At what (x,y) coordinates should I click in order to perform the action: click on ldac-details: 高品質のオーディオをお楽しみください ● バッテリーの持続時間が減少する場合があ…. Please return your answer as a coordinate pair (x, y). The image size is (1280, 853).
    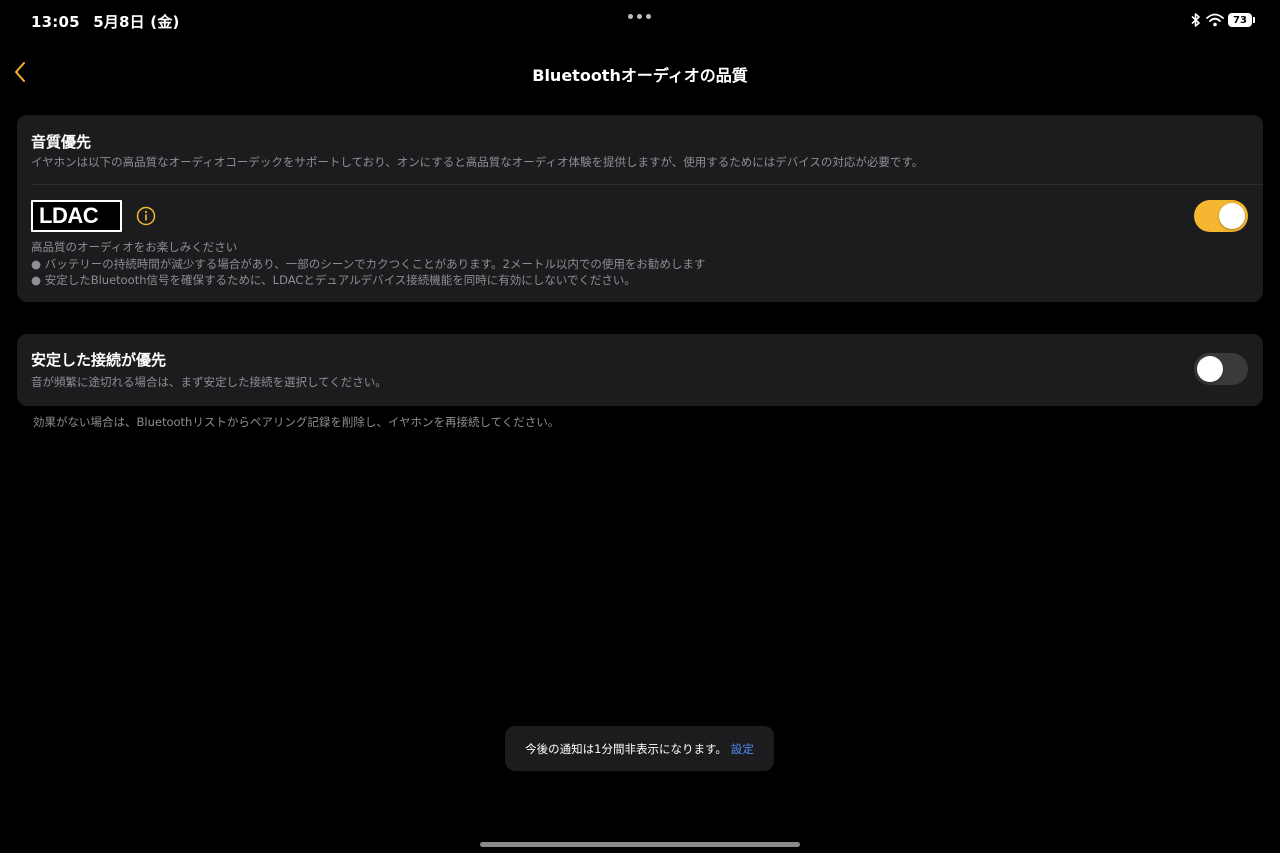
    Looking at the image, I should click on (368, 264).